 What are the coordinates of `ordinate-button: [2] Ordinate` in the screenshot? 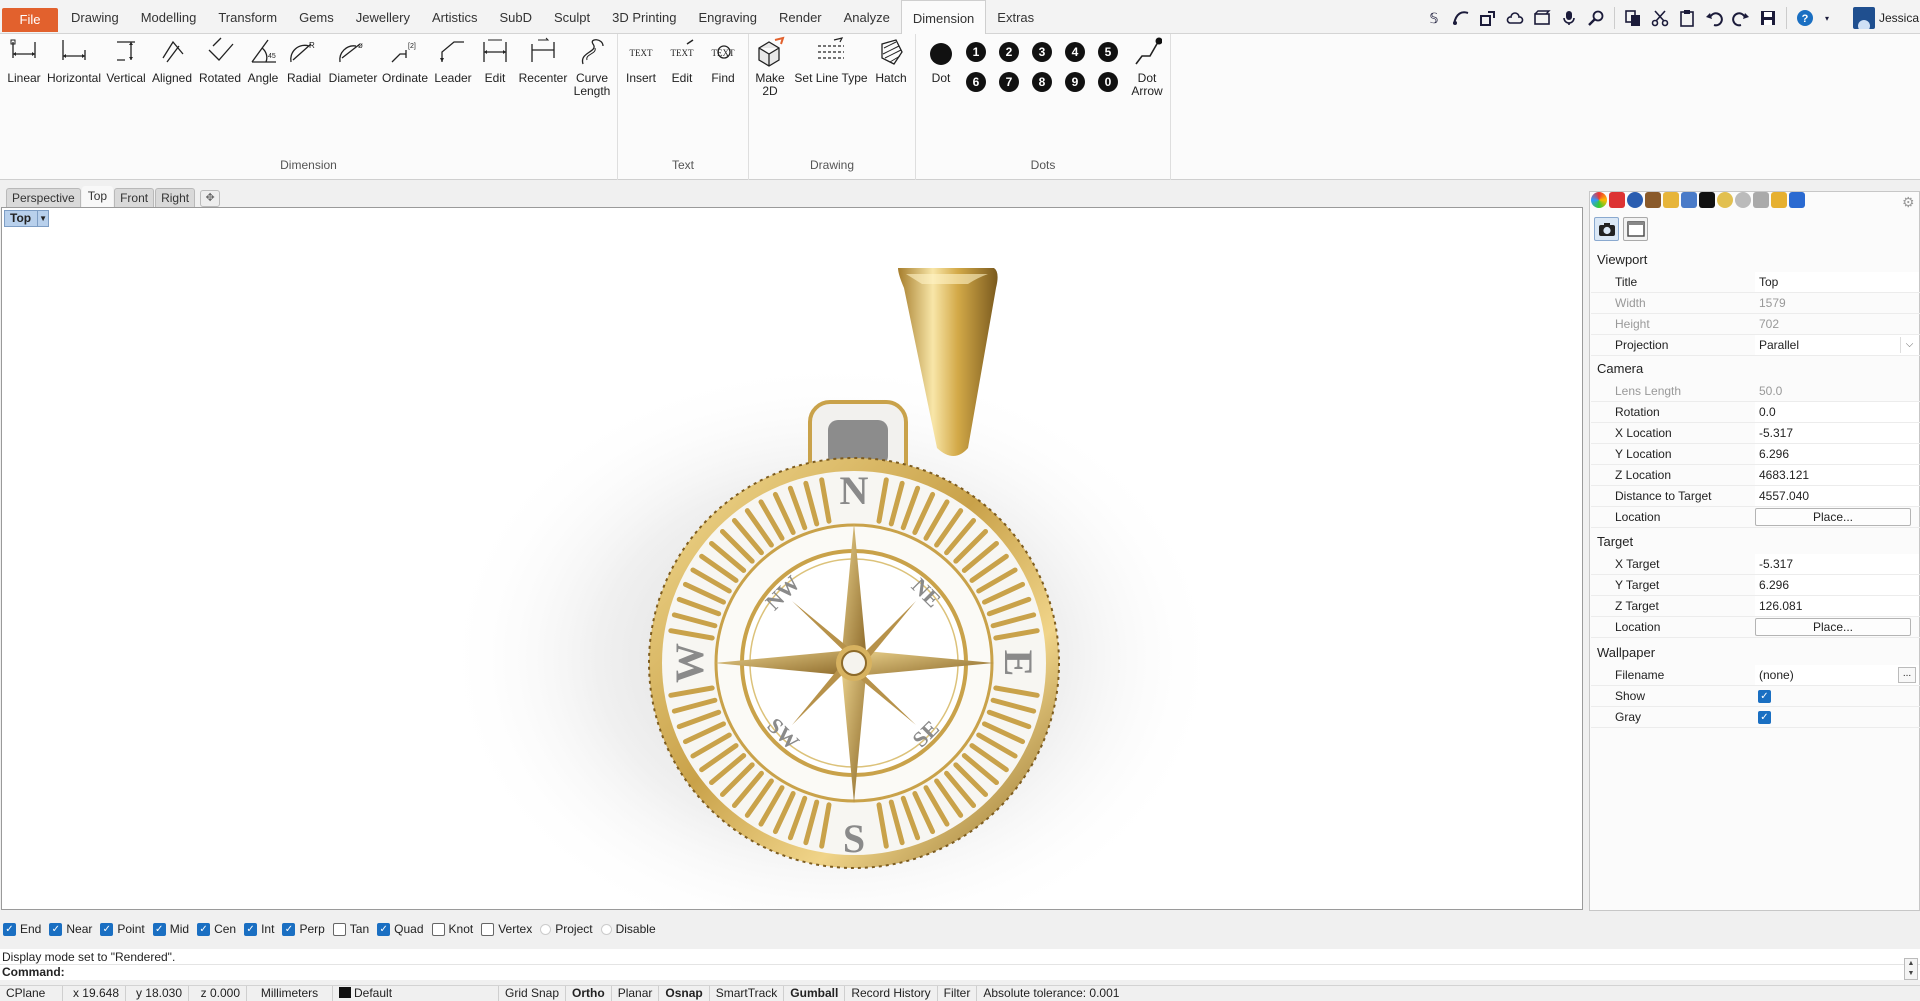 It's located at (405, 60).